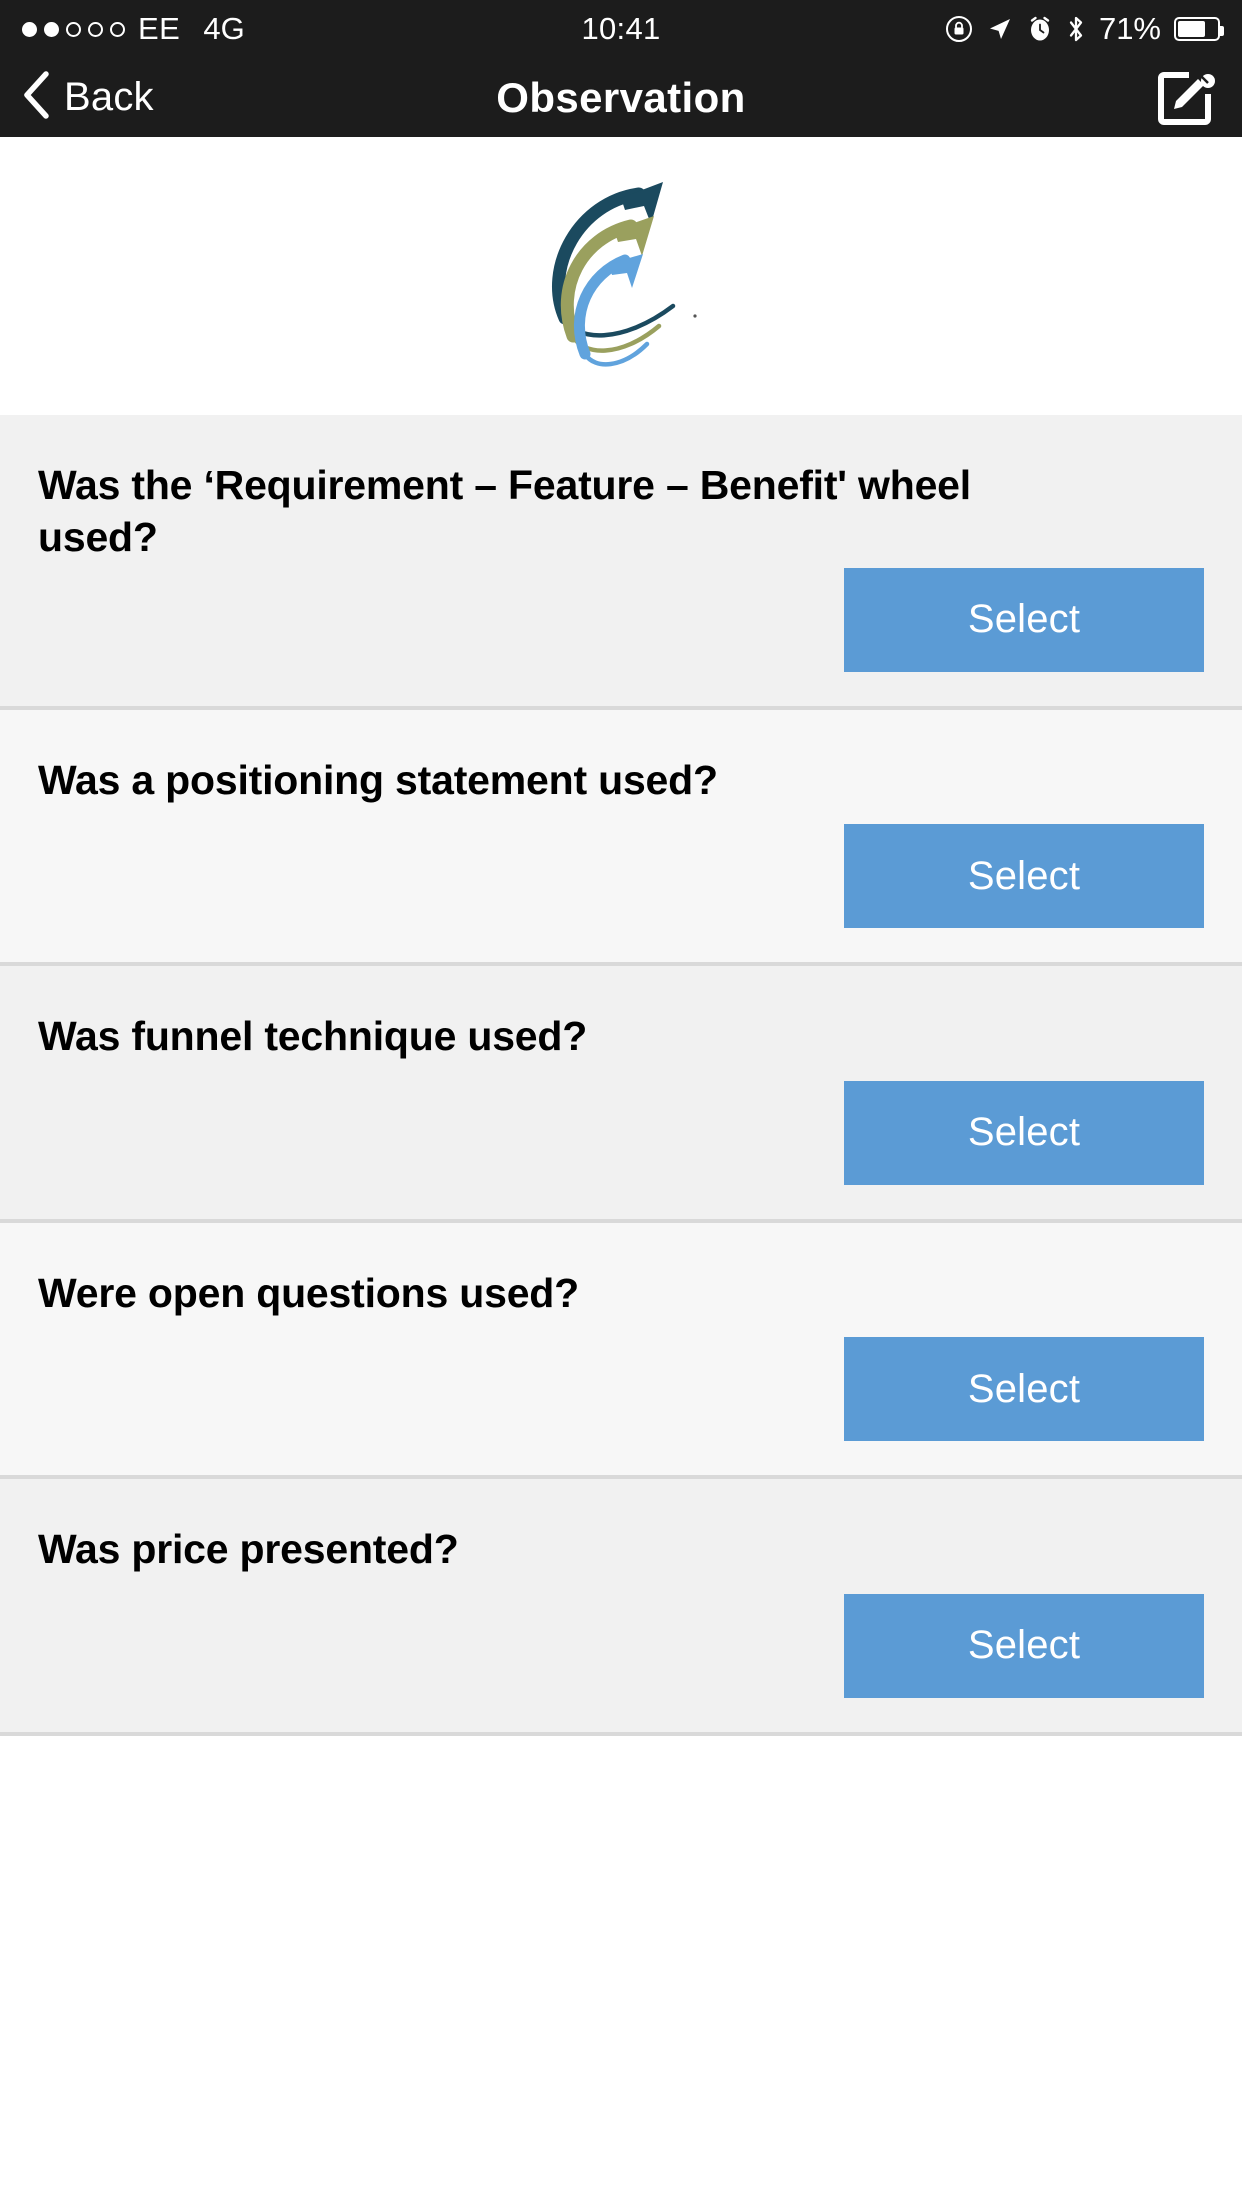  What do you see at coordinates (109, 97) in the screenshot?
I see `back-button-label: Back` at bounding box center [109, 97].